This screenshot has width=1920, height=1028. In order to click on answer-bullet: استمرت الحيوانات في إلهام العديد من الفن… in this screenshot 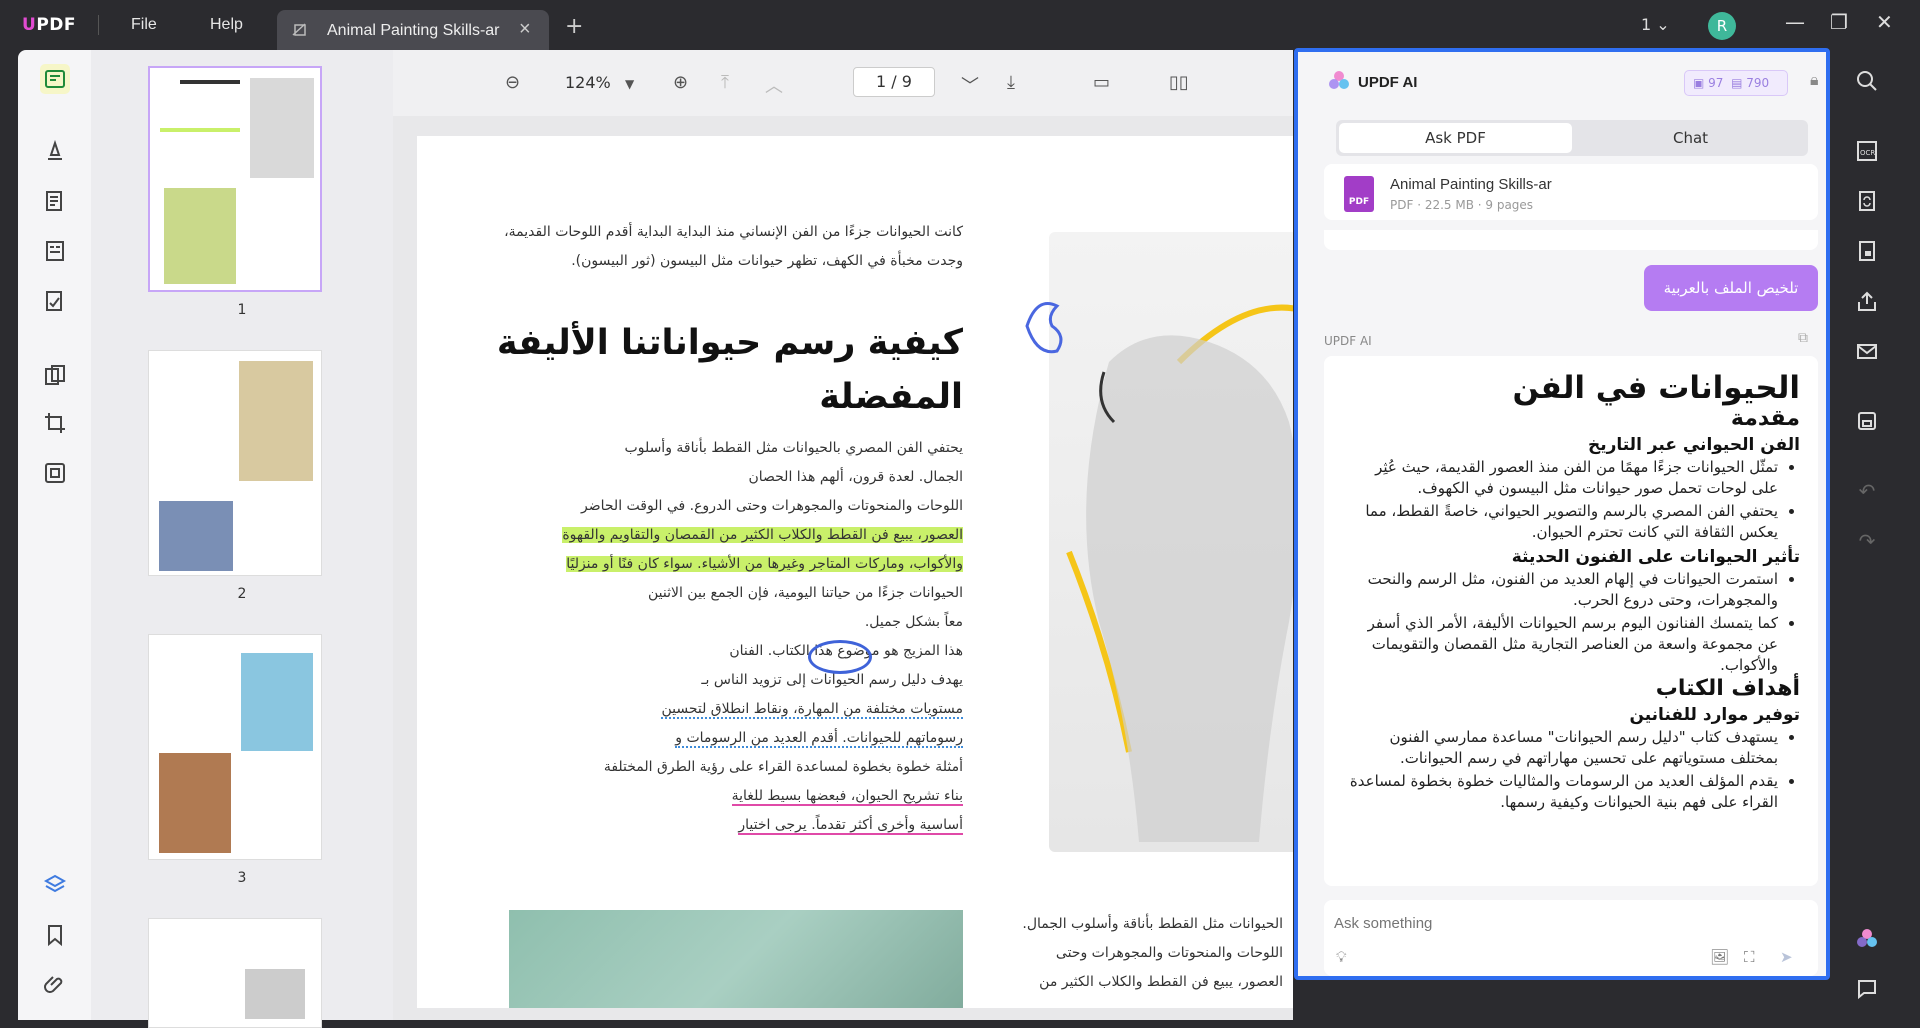, I will do `click(1561, 590)`.